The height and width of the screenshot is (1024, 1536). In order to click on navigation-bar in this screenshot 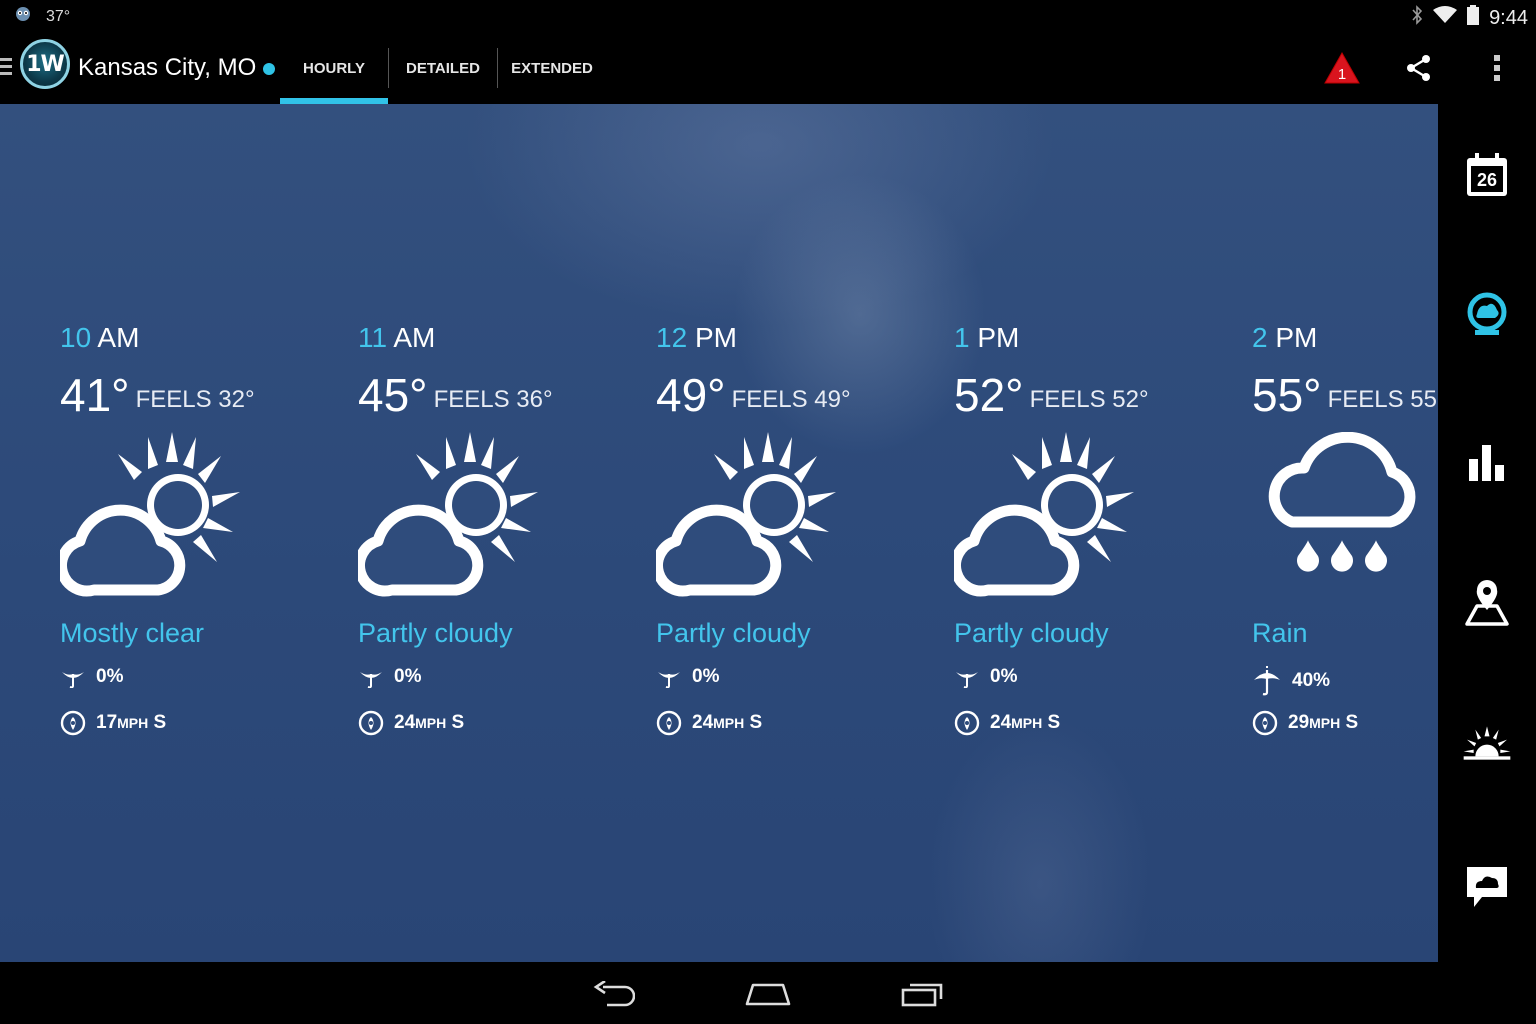, I will do `click(768, 993)`.